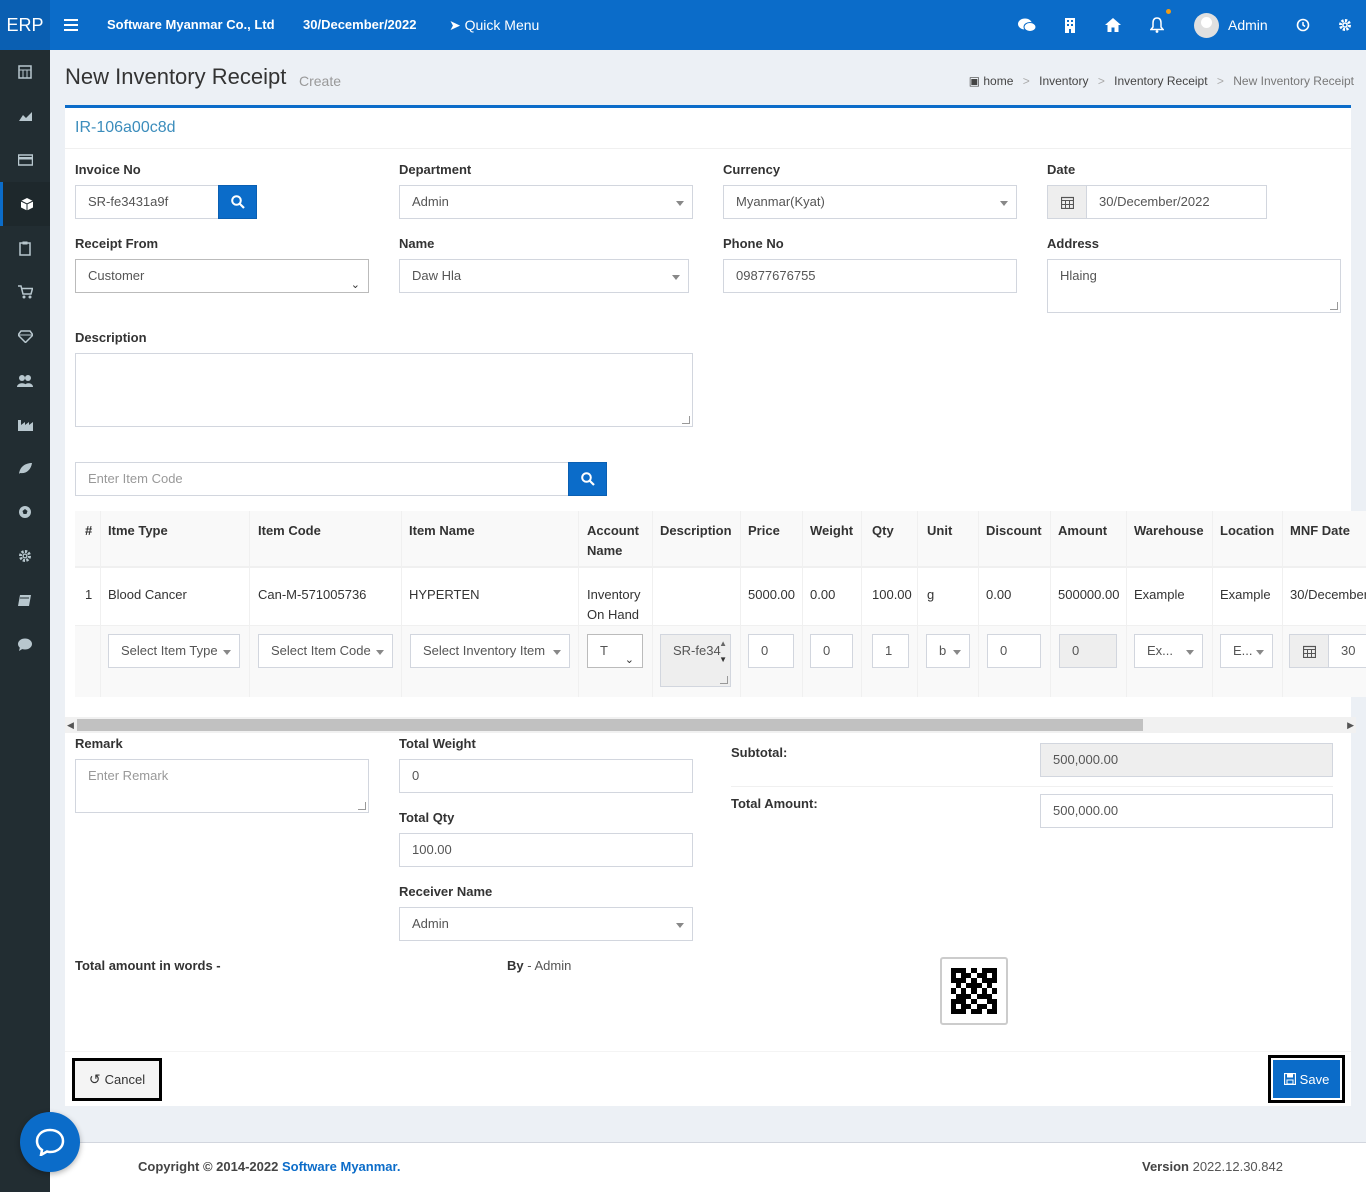 This screenshot has width=1366, height=1192. I want to click on comment-icon, so click(25, 644).